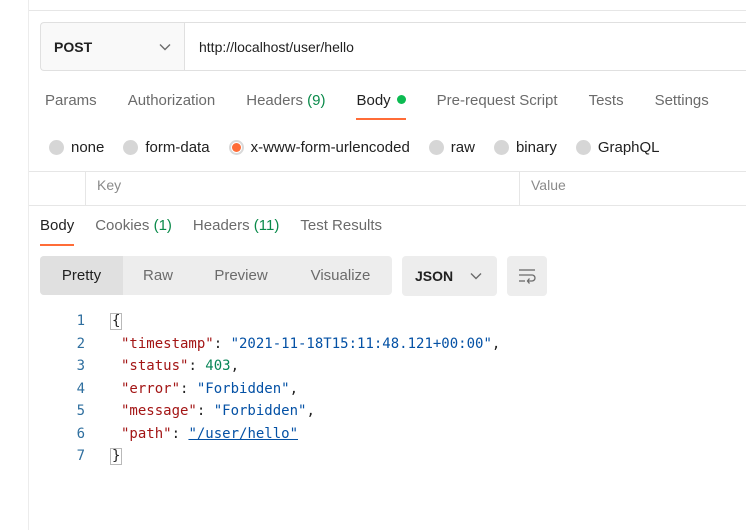 The width and height of the screenshot is (746, 530). Describe the element at coordinates (218, 366) in the screenshot. I see `json-value: 403` at that location.